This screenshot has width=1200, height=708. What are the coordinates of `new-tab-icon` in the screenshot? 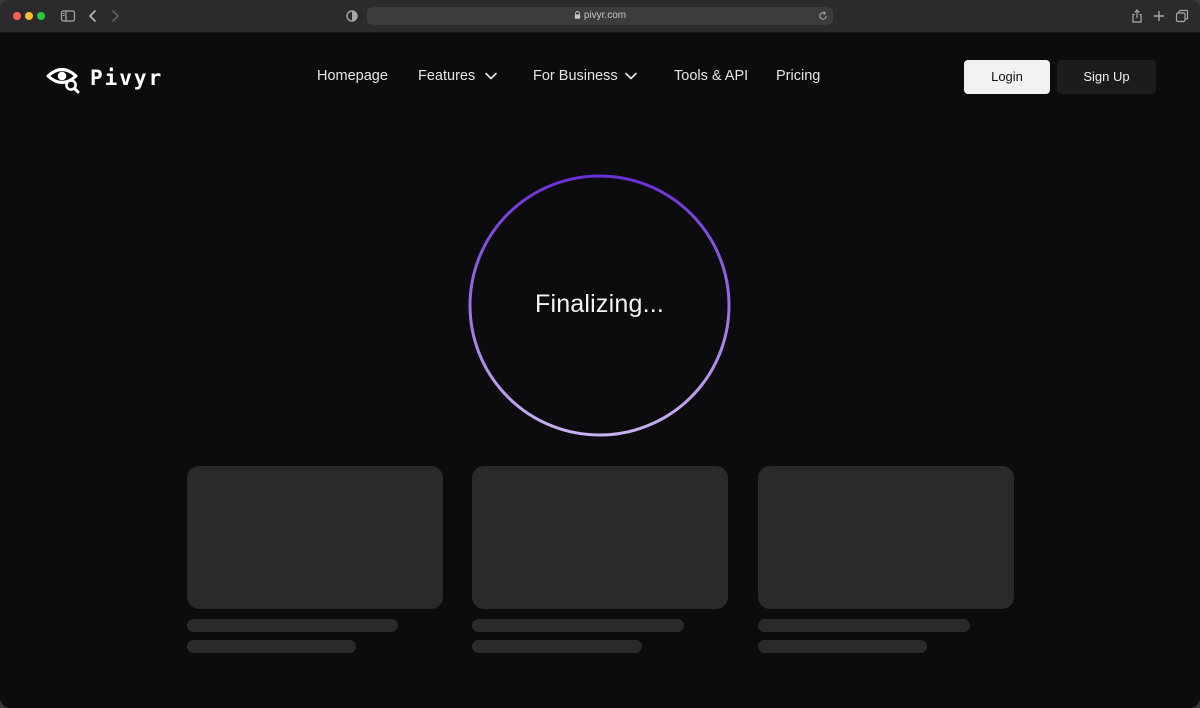 It's located at (1159, 16).